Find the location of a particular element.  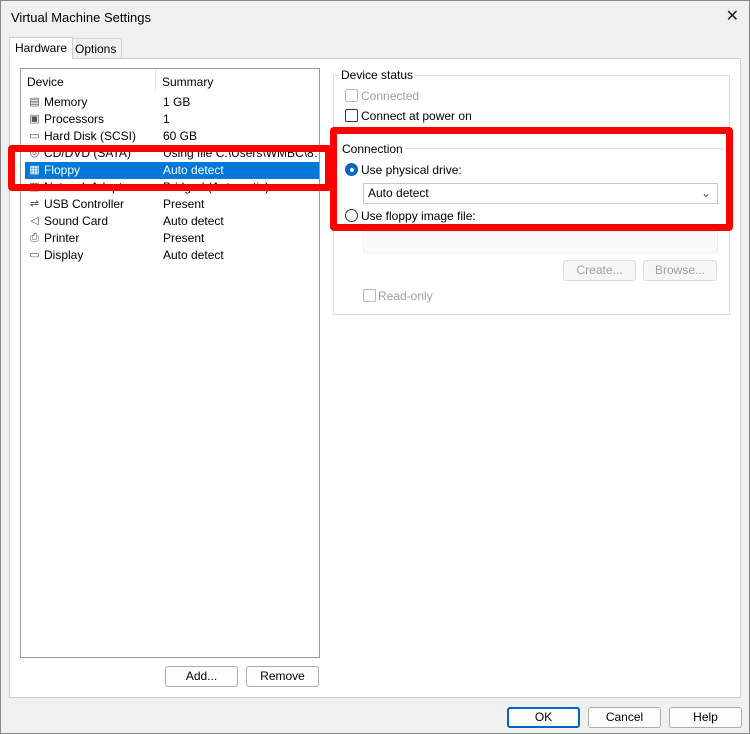

drive-value: Auto detect is located at coordinates (398, 193).